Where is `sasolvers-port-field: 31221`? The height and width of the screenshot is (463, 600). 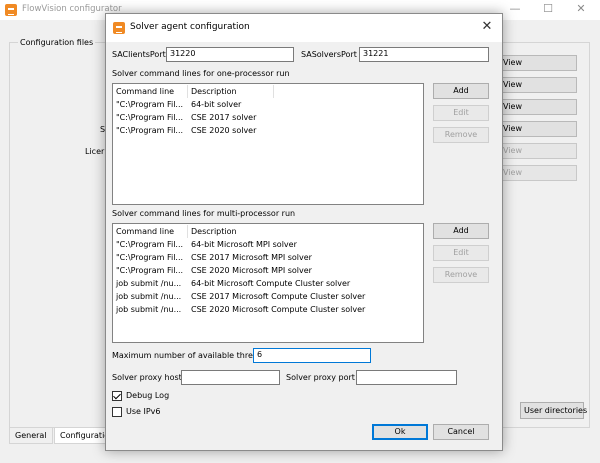 sasolvers-port-field: 31221 is located at coordinates (424, 54).